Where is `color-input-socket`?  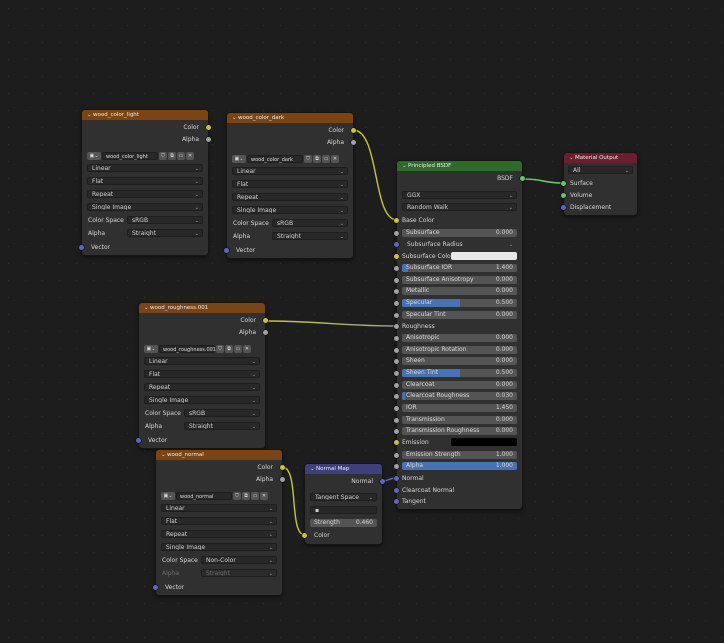
color-input-socket is located at coordinates (304, 535).